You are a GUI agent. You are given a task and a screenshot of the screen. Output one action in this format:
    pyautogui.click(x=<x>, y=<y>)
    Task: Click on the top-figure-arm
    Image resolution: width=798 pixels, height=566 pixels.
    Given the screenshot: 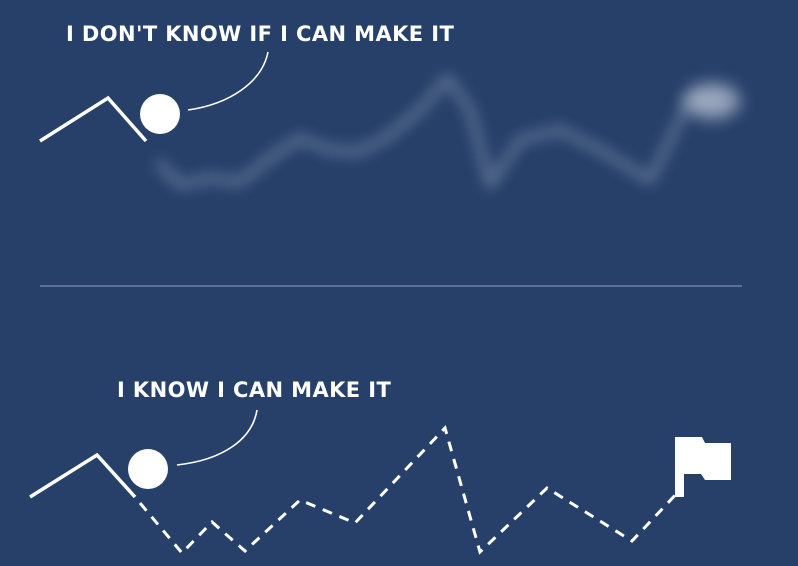 What is the action you would take?
    pyautogui.click(x=93, y=119)
    